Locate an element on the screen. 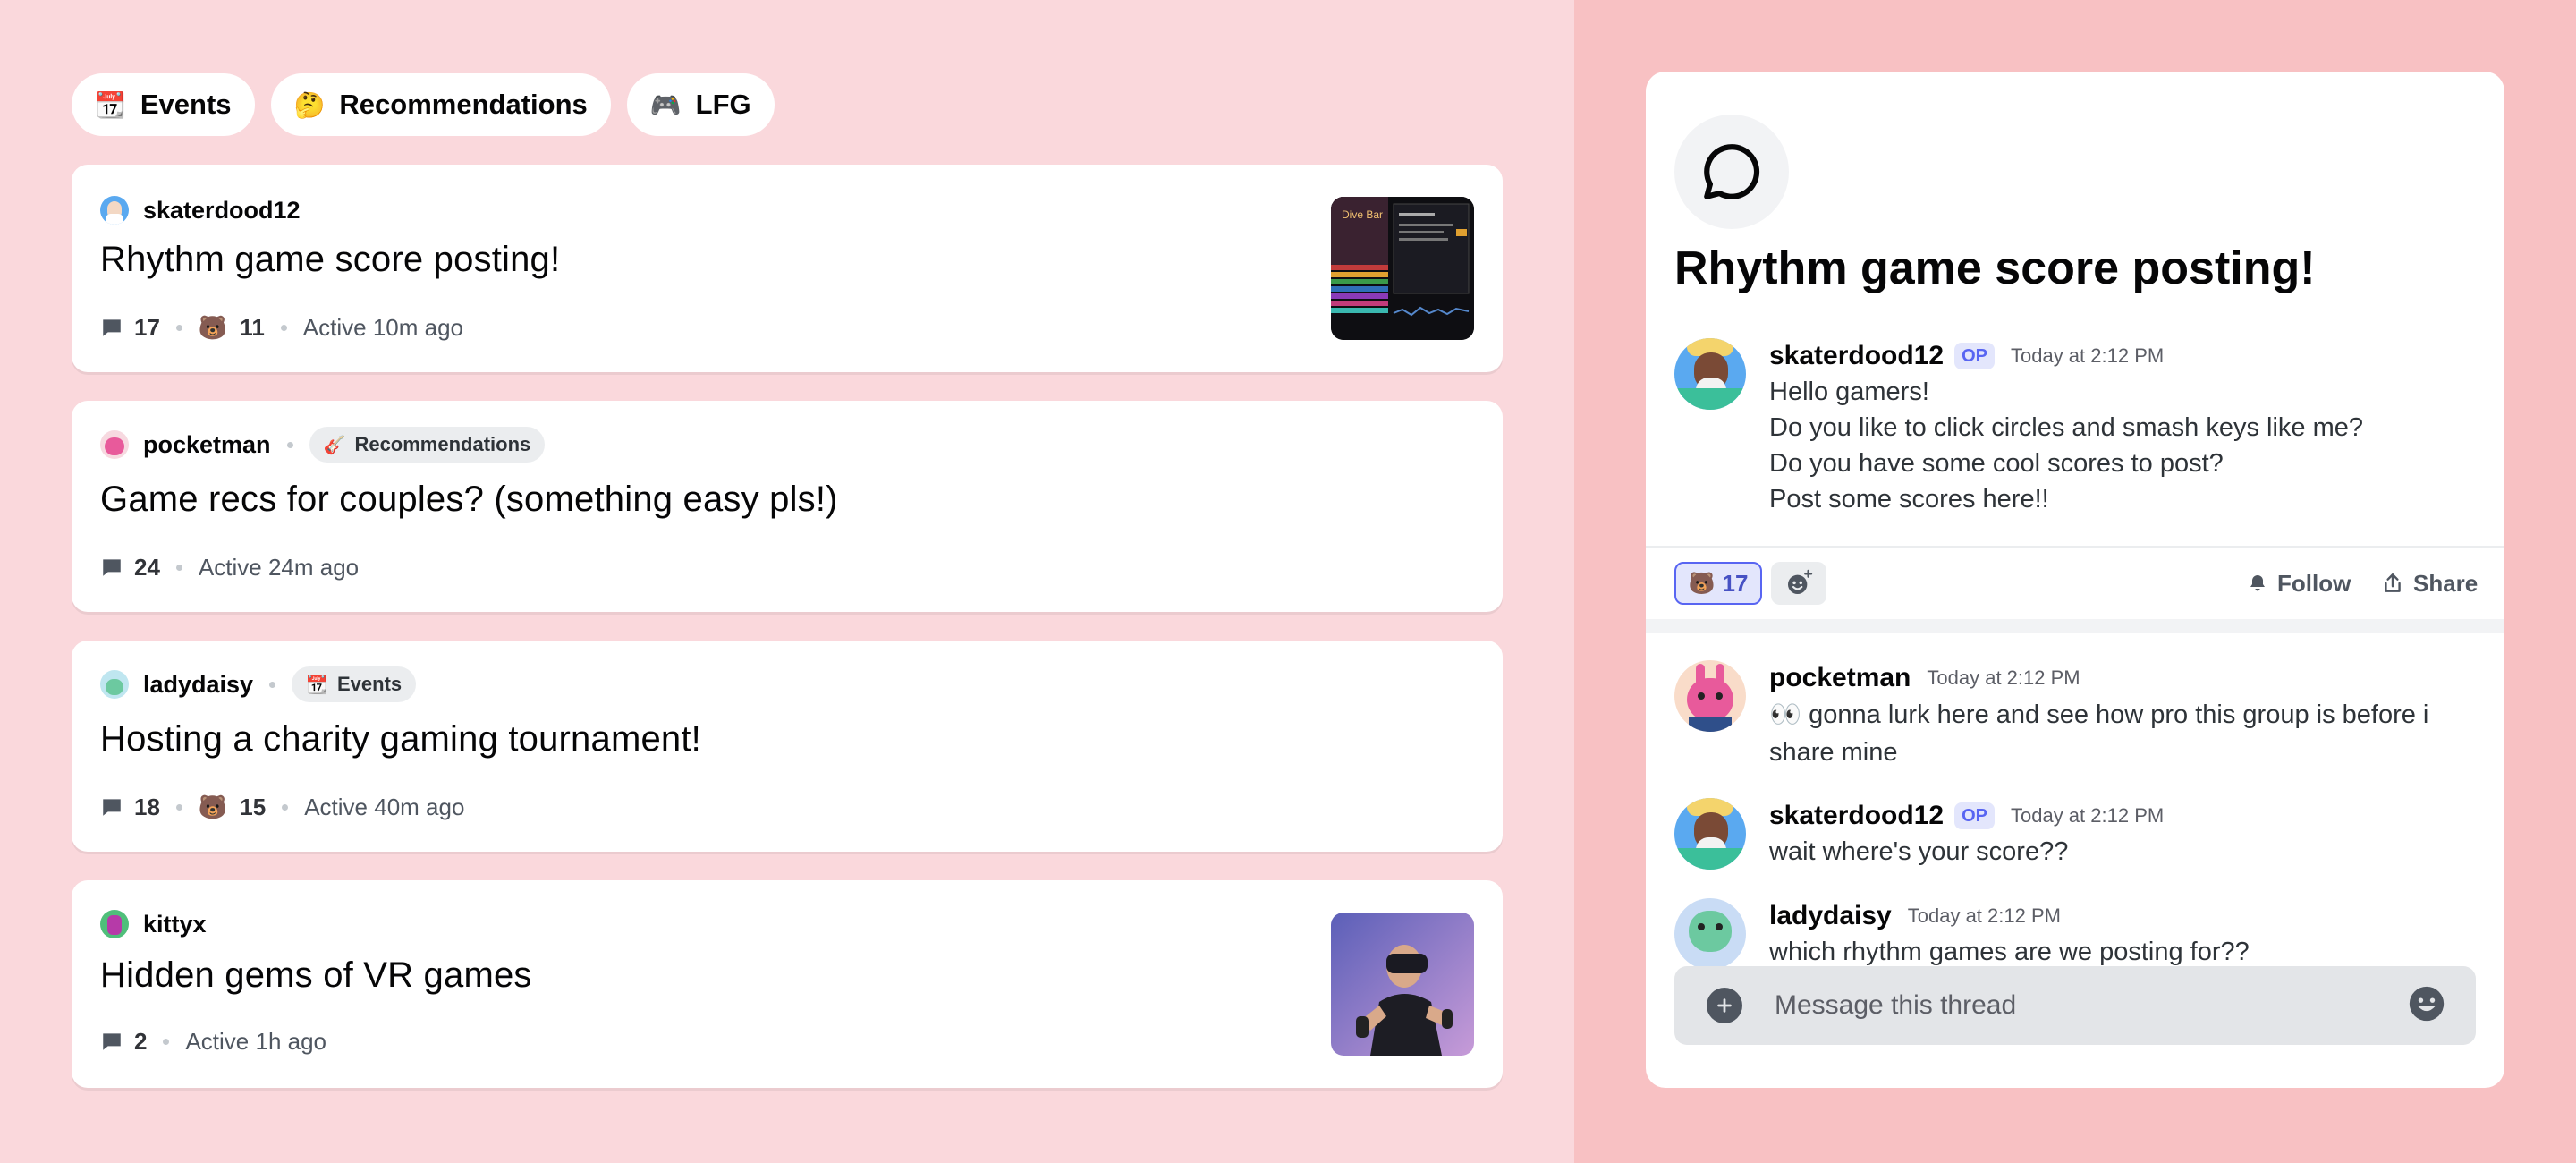 This screenshot has height=1163, width=2576. chat-bubble-icon is located at coordinates (1732, 172).